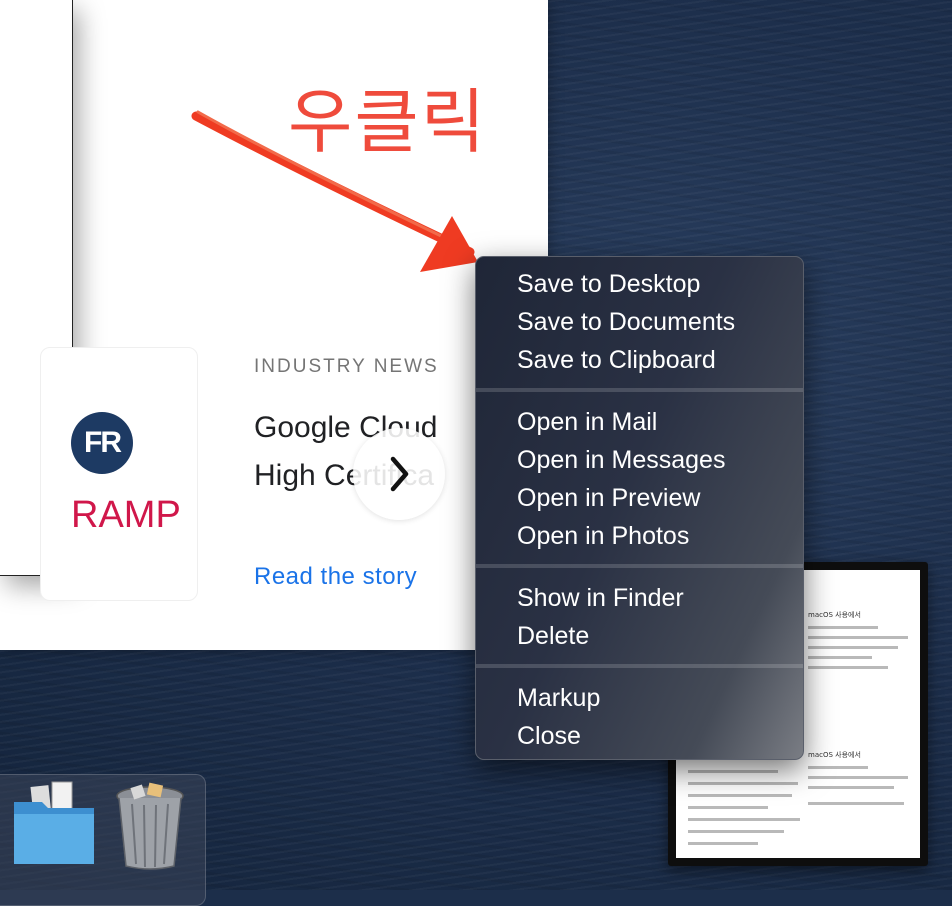 The height and width of the screenshot is (906, 952). Describe the element at coordinates (657, 460) in the screenshot. I see `menu-item-open-in-messages: Open in Messages` at that location.